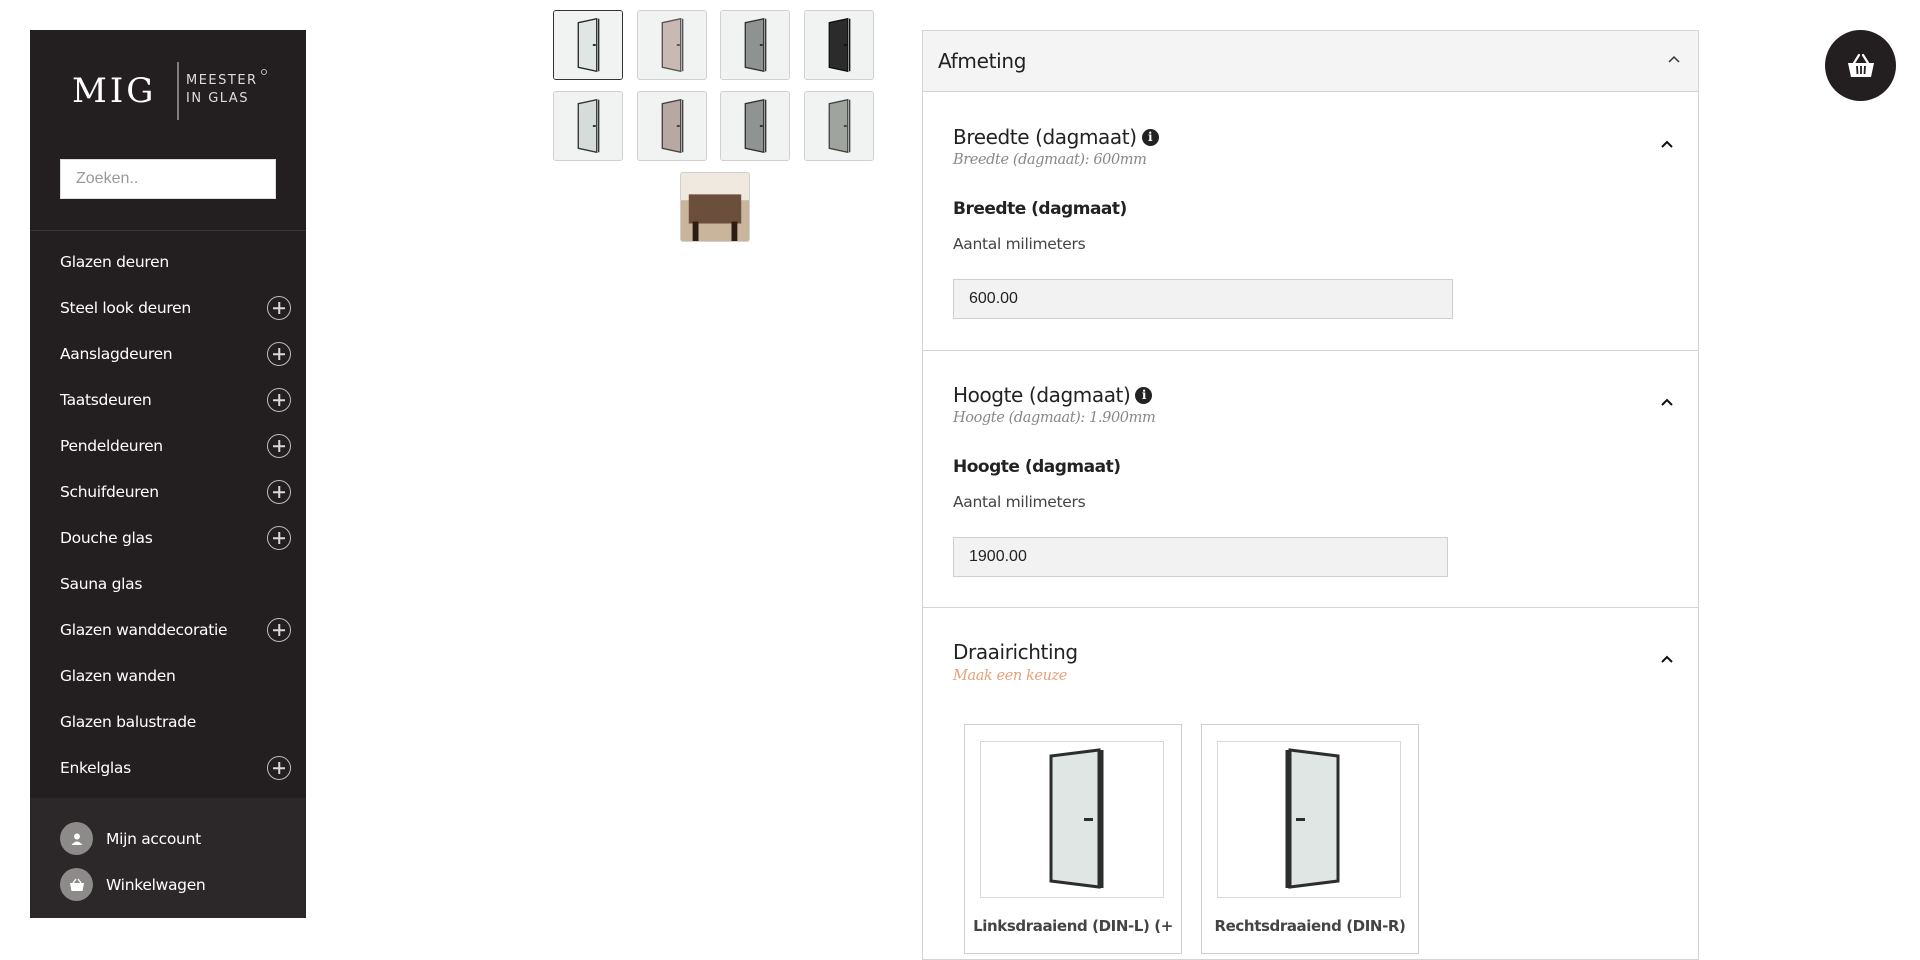  Describe the element at coordinates (76, 838) in the screenshot. I see `user-icon` at that location.